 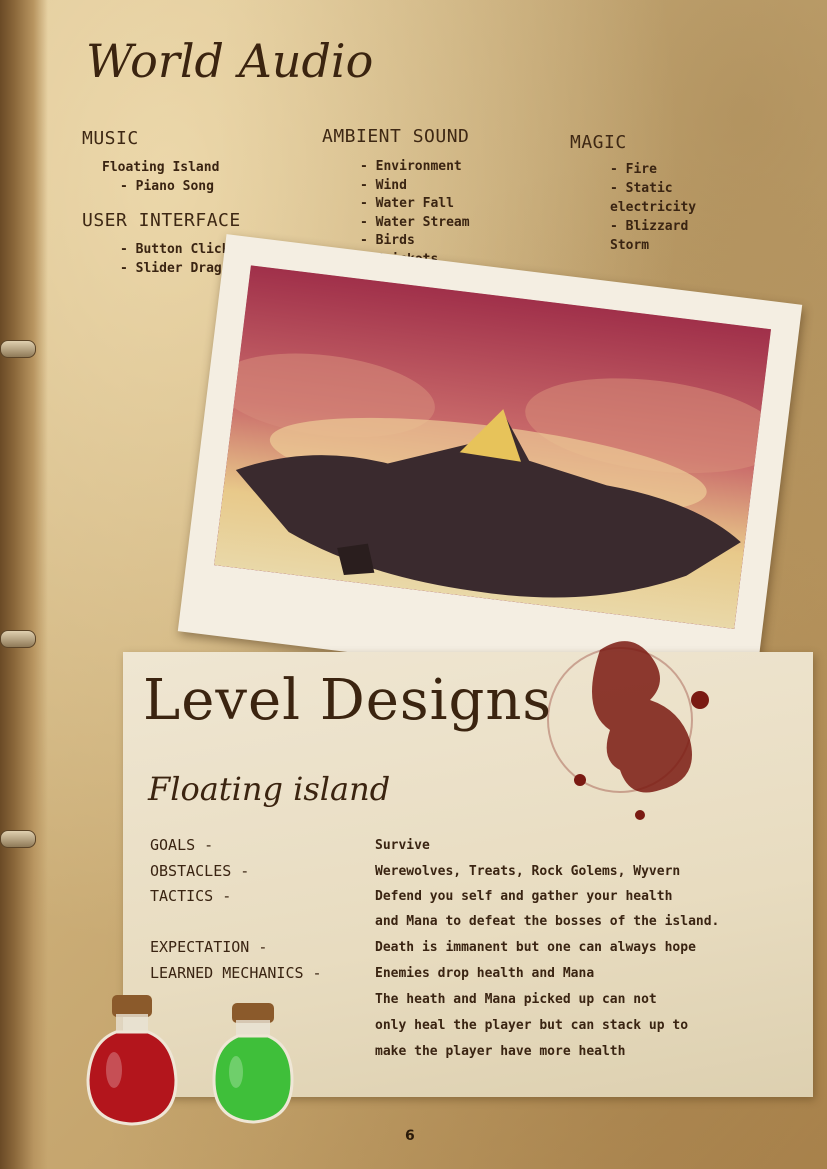 What do you see at coordinates (633, 169) in the screenshot?
I see `list-item: - Fire` at bounding box center [633, 169].